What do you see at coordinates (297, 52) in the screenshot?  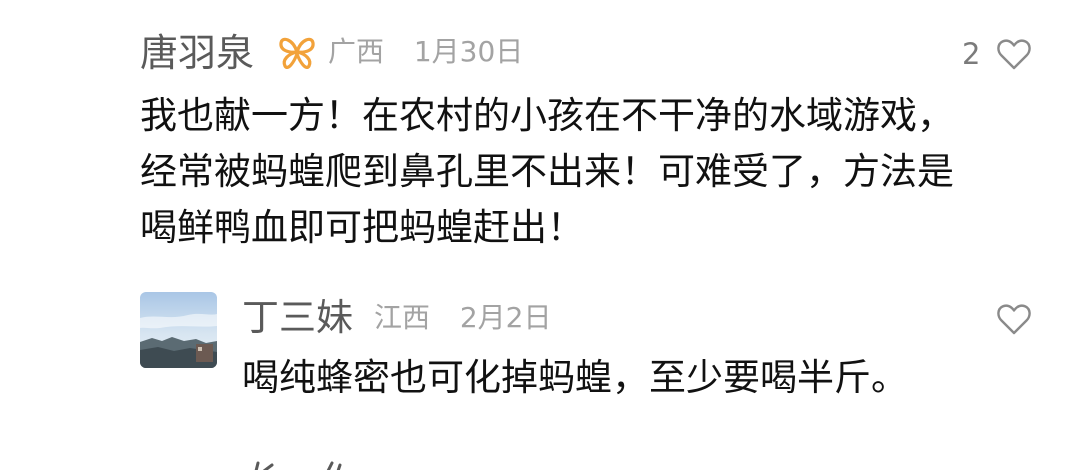 I see `butterfly-badge-icon` at bounding box center [297, 52].